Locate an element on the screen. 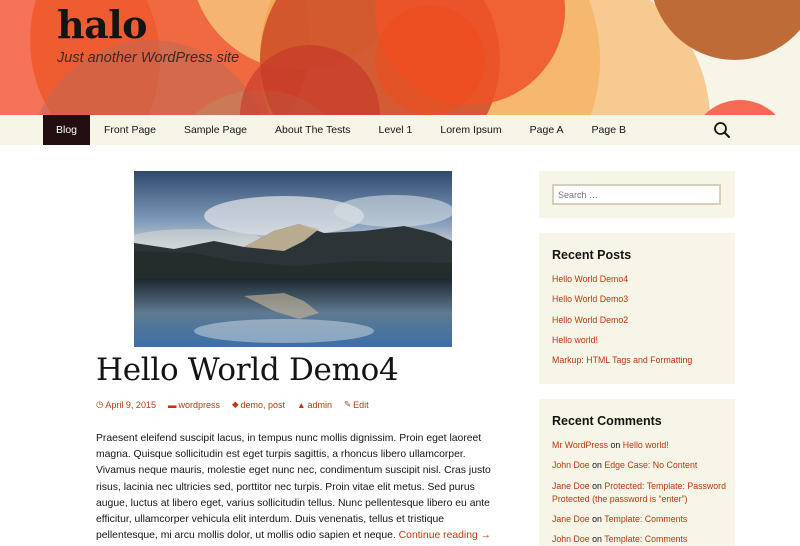 The height and width of the screenshot is (546, 800). nav-item-blog: Blog is located at coordinates (67, 130).